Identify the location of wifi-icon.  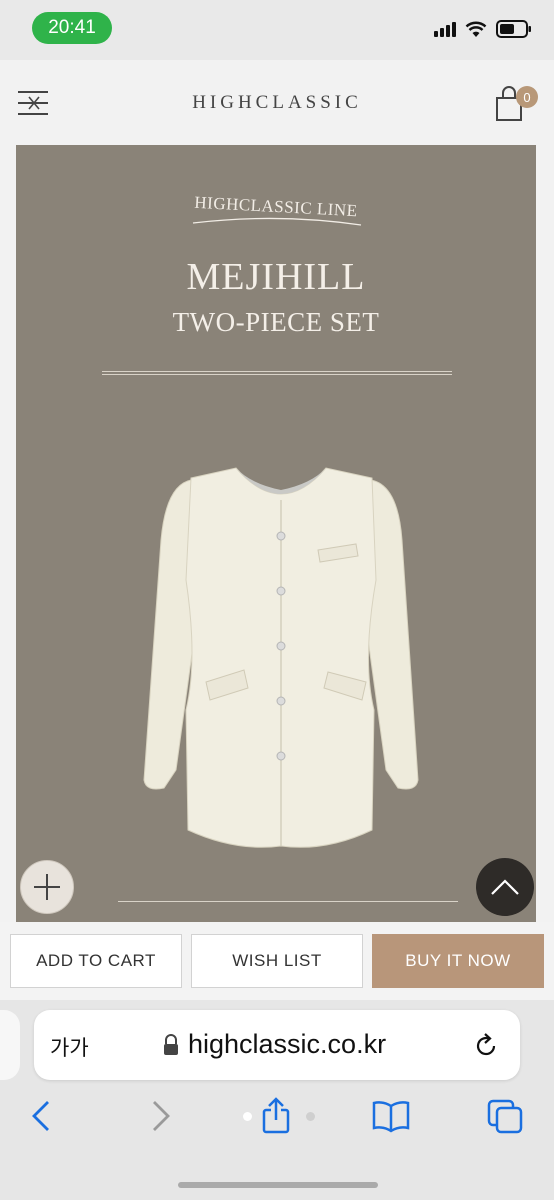
(476, 29).